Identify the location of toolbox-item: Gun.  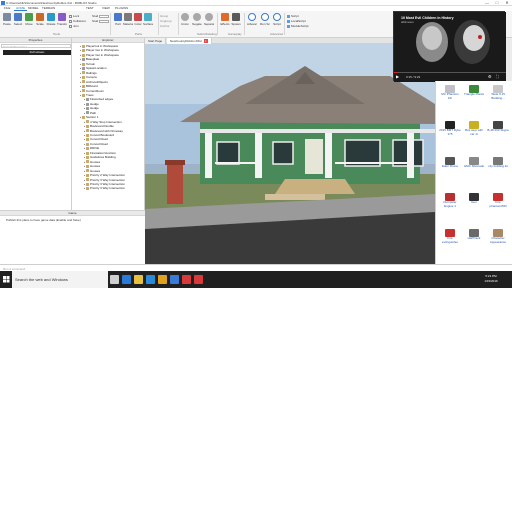
(474, 203).